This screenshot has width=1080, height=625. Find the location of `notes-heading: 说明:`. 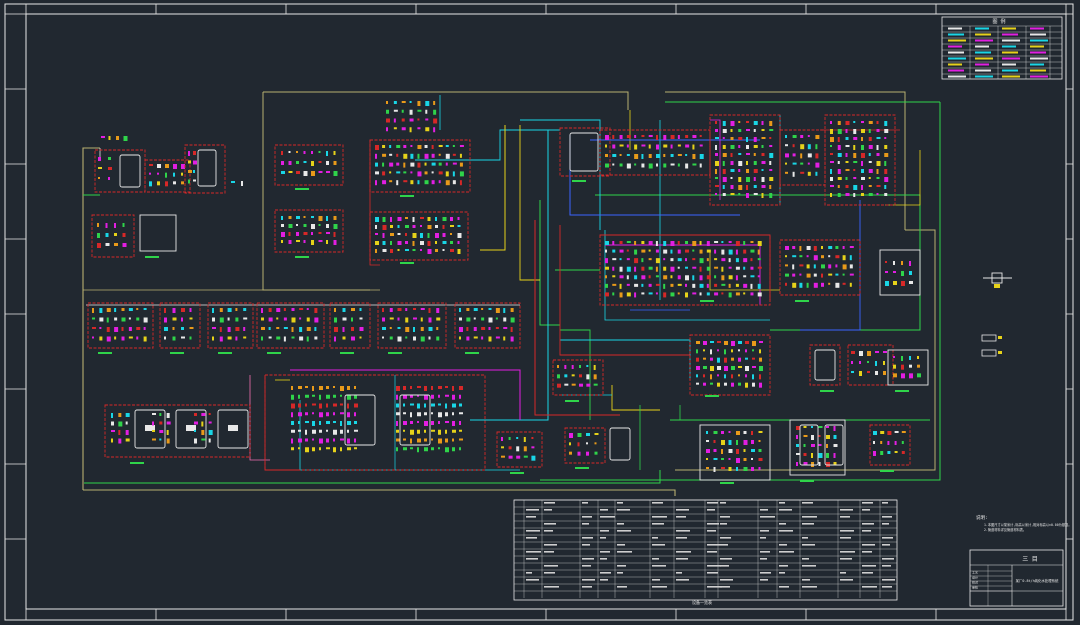

notes-heading: 说明: is located at coordinates (982, 517).